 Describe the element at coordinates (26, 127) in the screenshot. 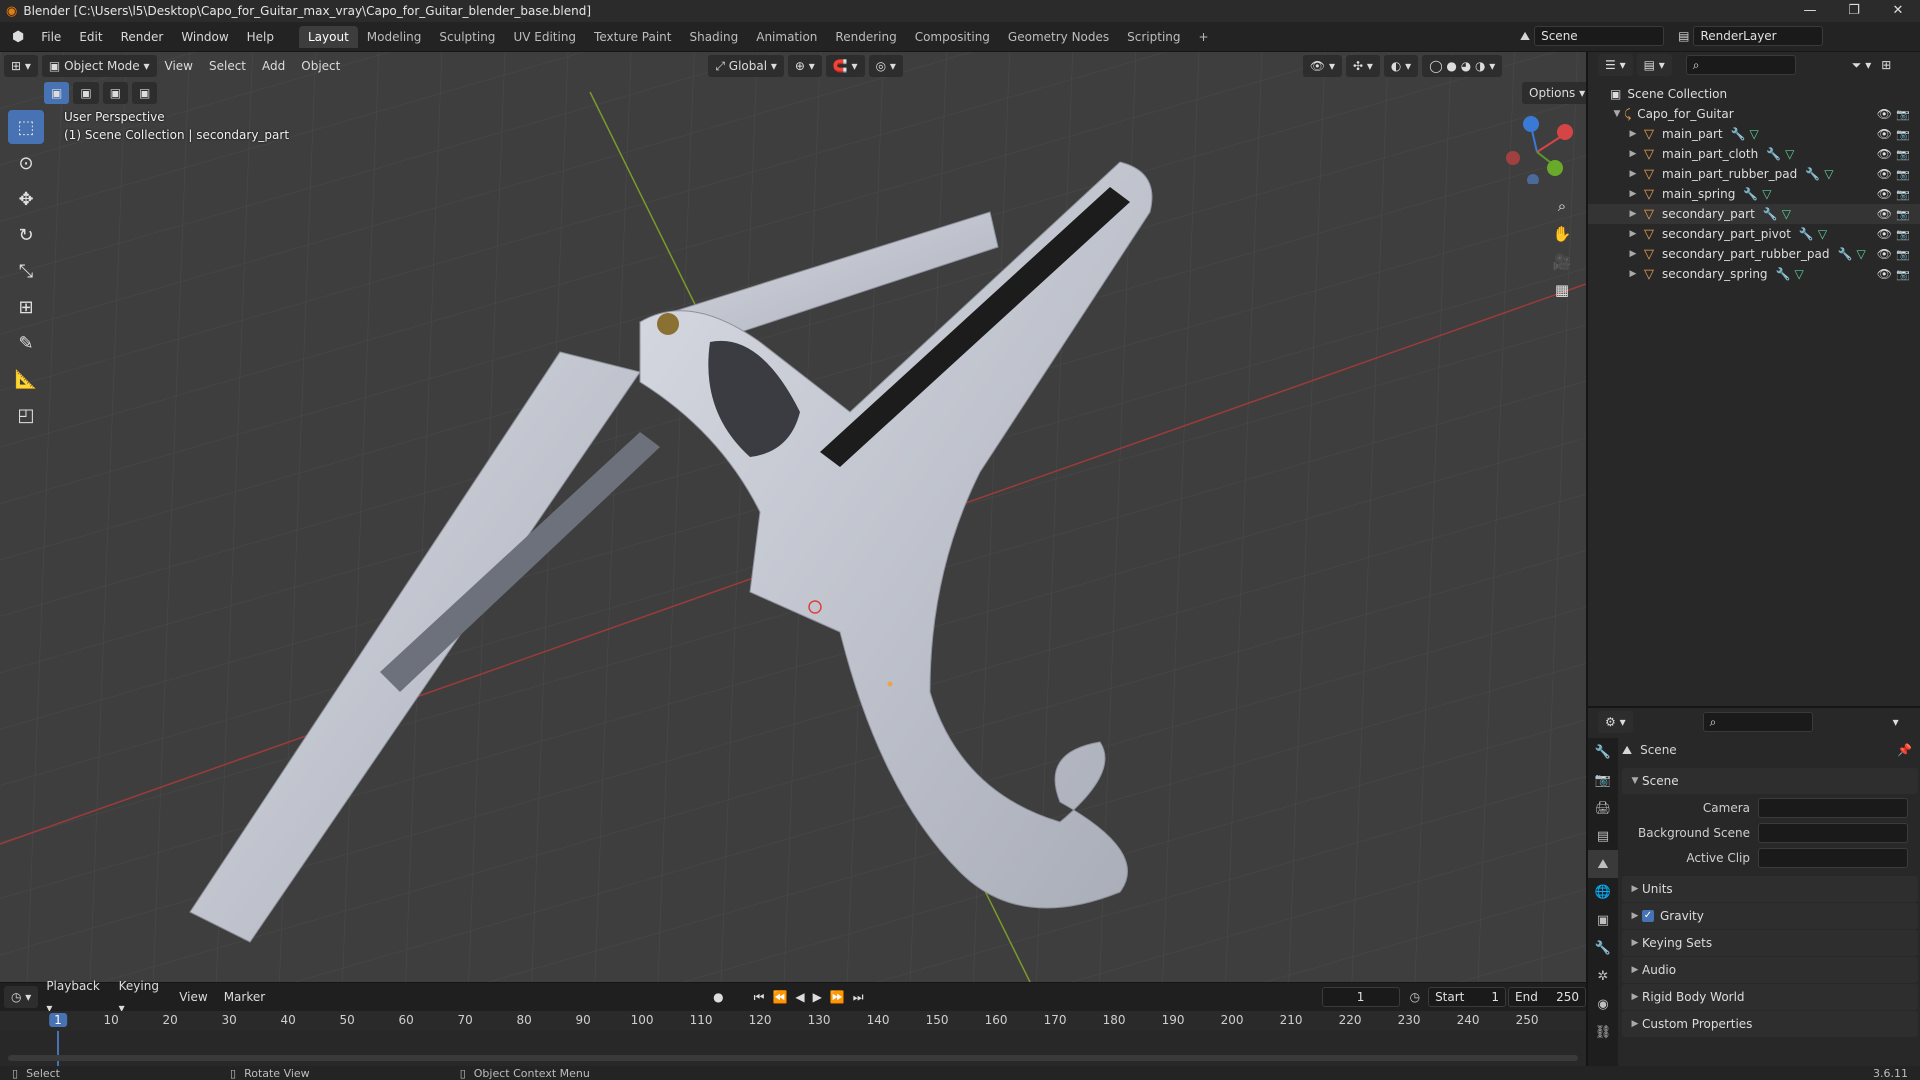

I see `select-box-tool-icon: ⬚` at that location.